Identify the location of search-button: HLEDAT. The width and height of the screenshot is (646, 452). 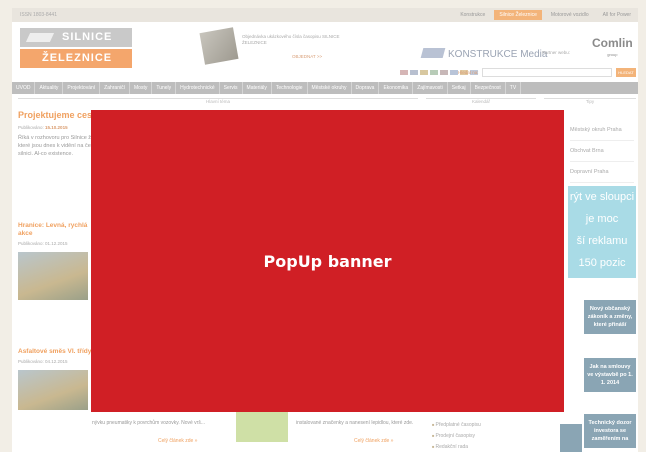
(626, 72).